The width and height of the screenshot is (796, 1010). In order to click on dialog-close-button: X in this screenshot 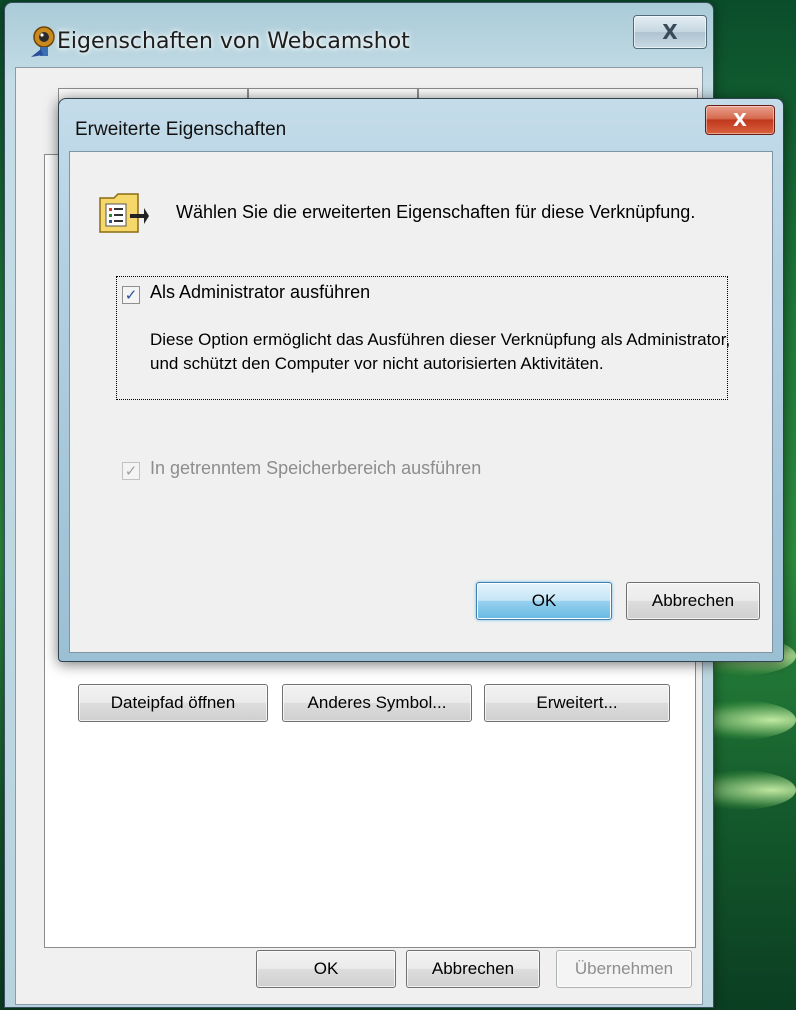, I will do `click(740, 120)`.